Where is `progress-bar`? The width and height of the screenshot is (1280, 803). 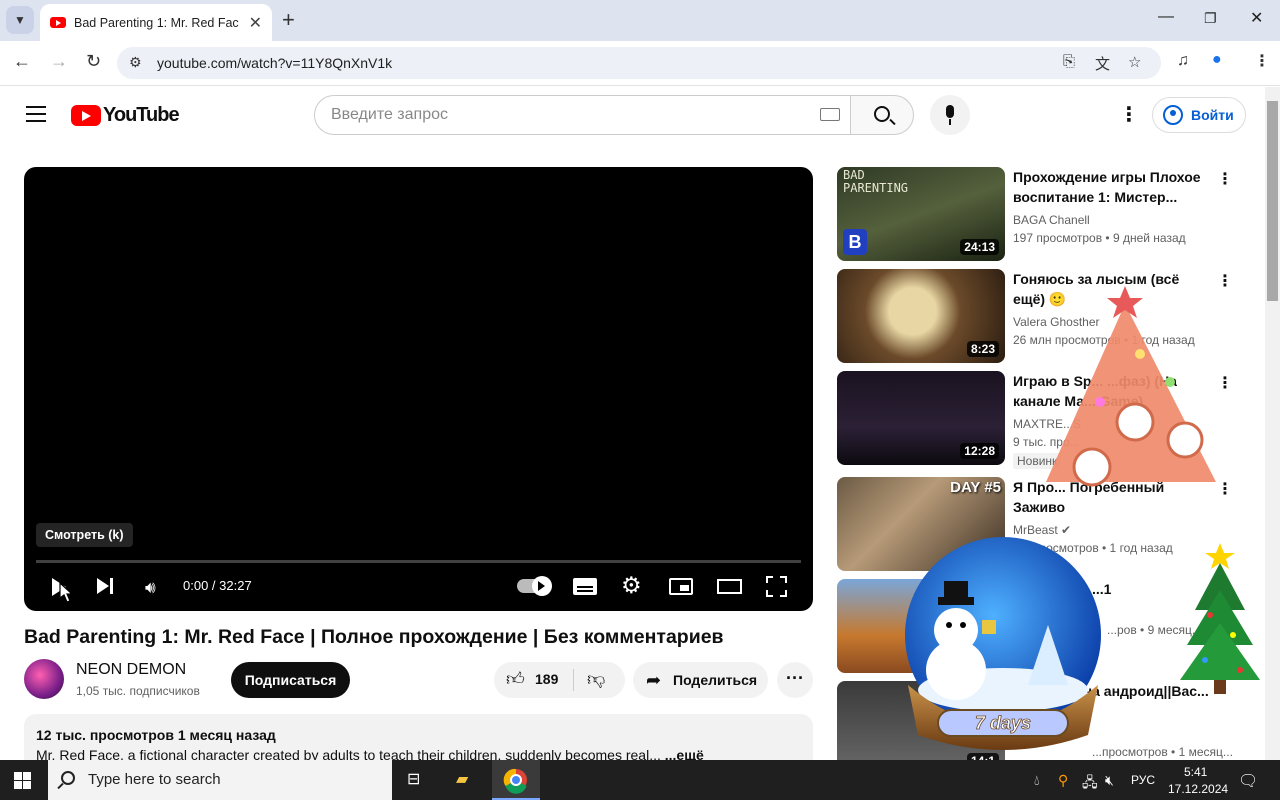 progress-bar is located at coordinates (418, 561).